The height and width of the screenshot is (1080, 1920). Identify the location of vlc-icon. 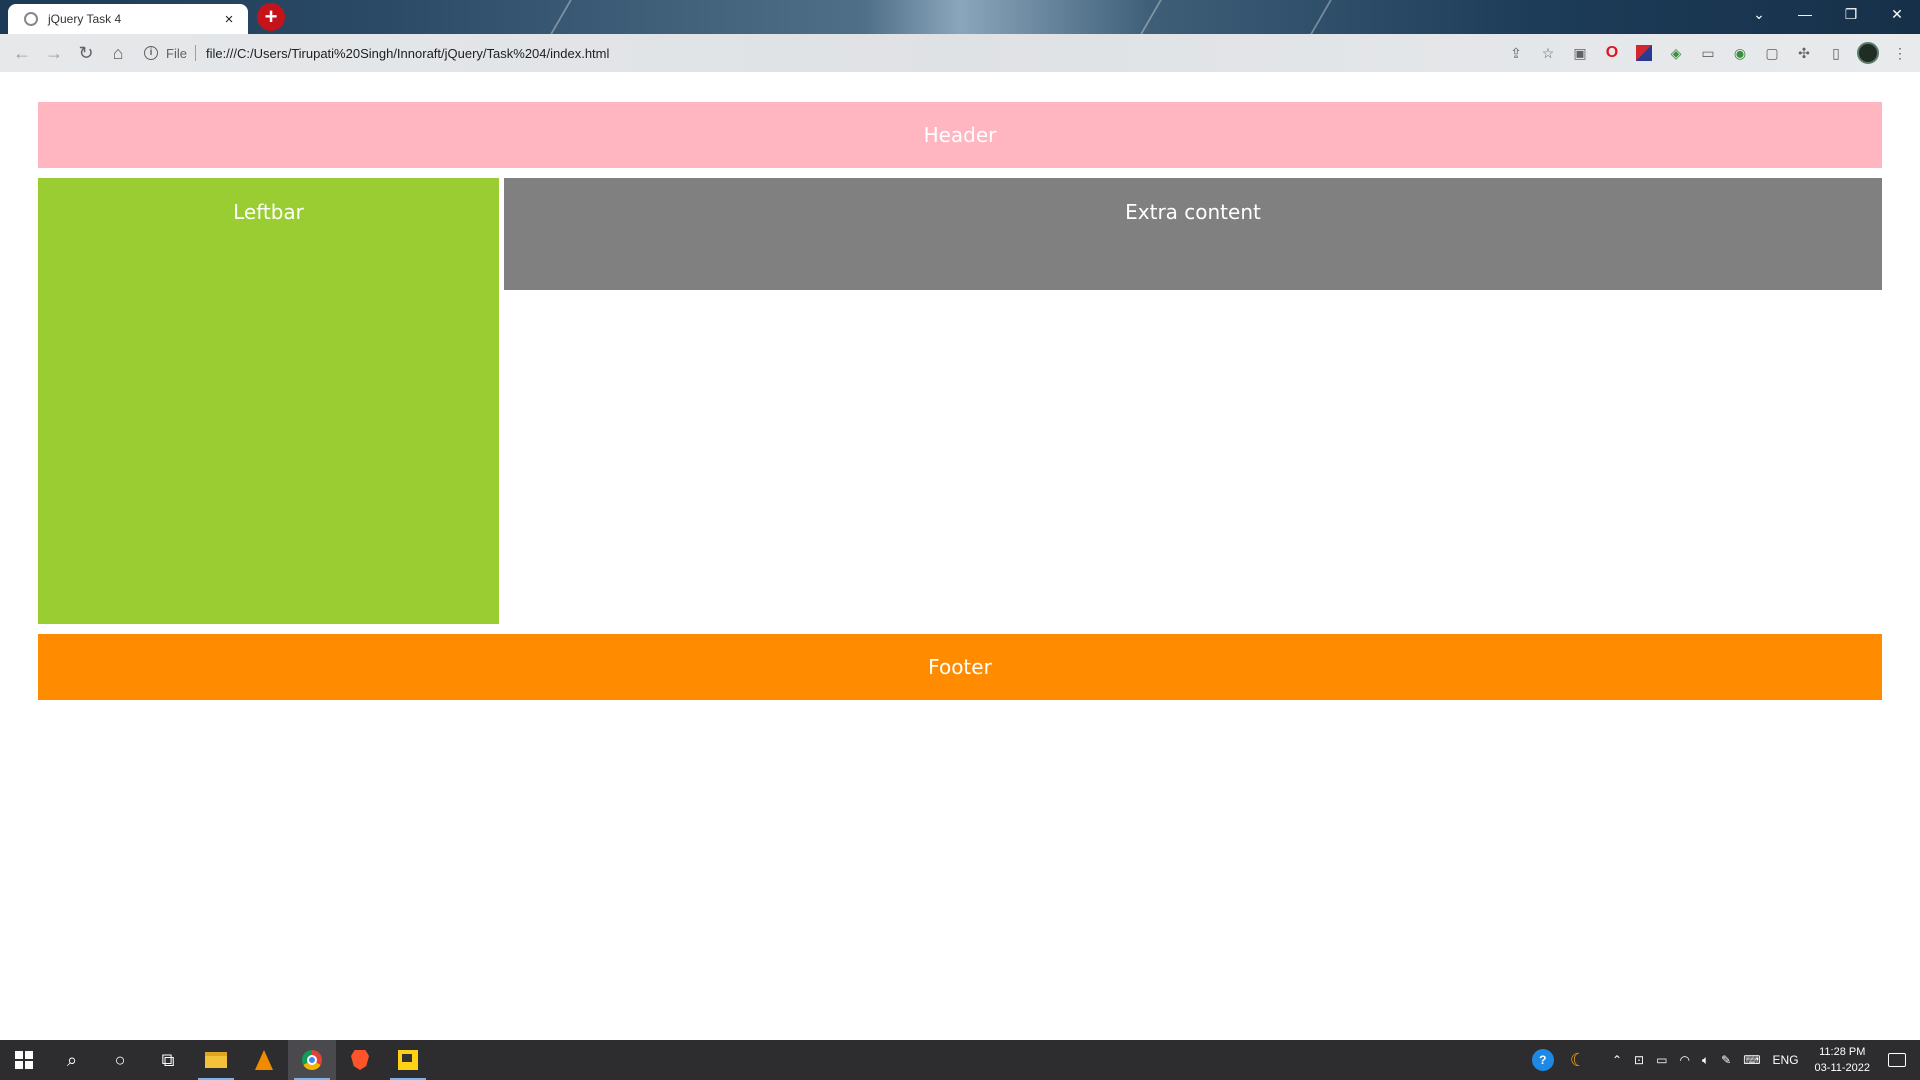
(264, 1060).